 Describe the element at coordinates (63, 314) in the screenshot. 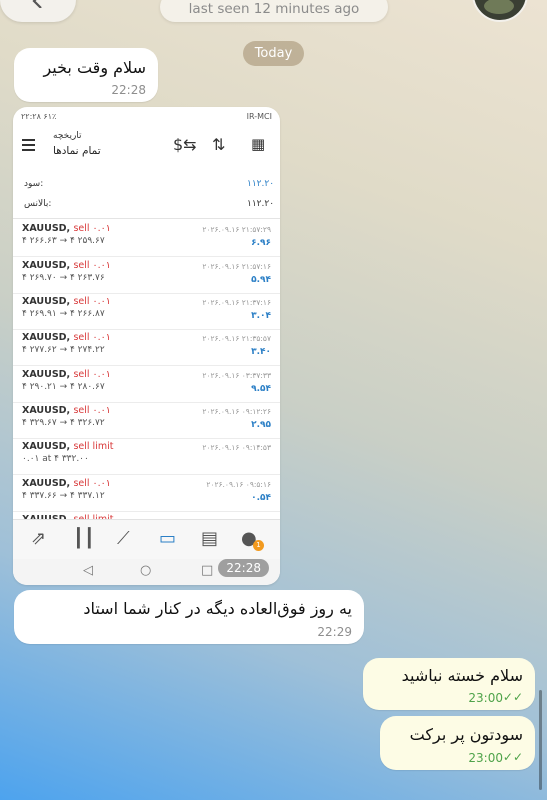

I see `trade-prices: ۴ ۲۶۹.۹۱ → ۴ ۲۶۶.۸۷` at that location.